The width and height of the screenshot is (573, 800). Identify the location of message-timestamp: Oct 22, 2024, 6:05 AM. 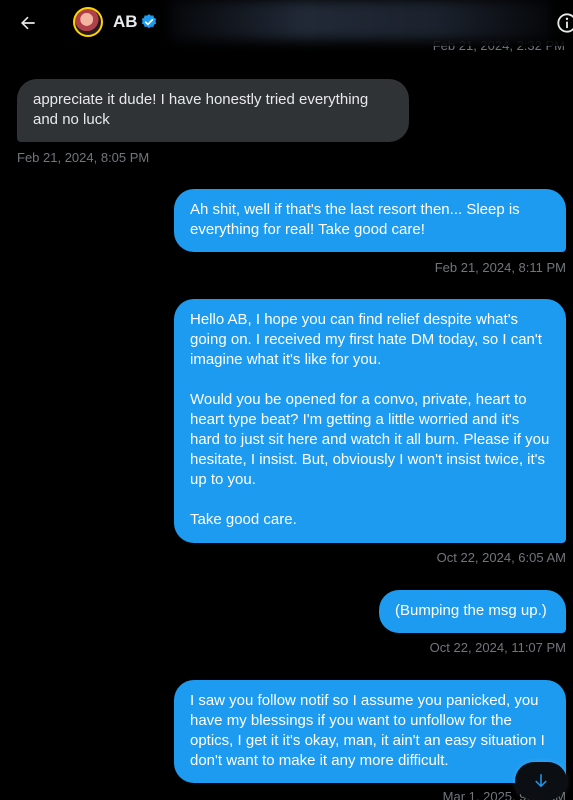
(501, 557).